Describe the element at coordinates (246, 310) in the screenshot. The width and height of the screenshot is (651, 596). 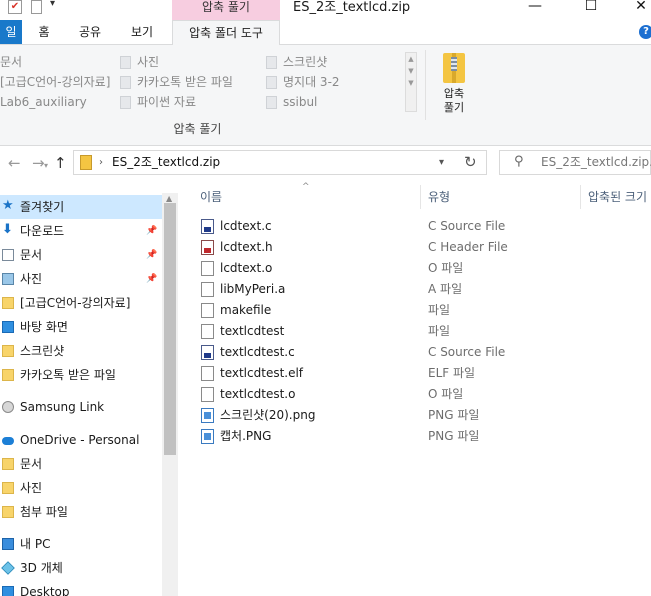
I see `file-name: makefile` at that location.